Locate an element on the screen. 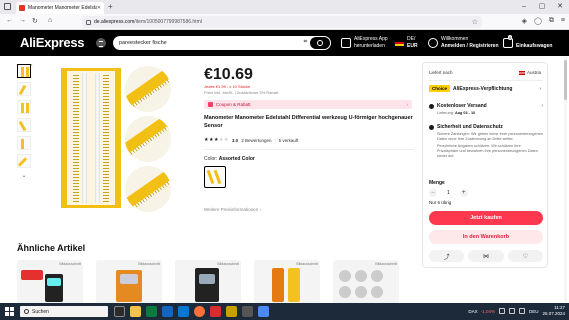 The height and width of the screenshot is (320, 569). volume-icon is located at coordinates (521, 311).